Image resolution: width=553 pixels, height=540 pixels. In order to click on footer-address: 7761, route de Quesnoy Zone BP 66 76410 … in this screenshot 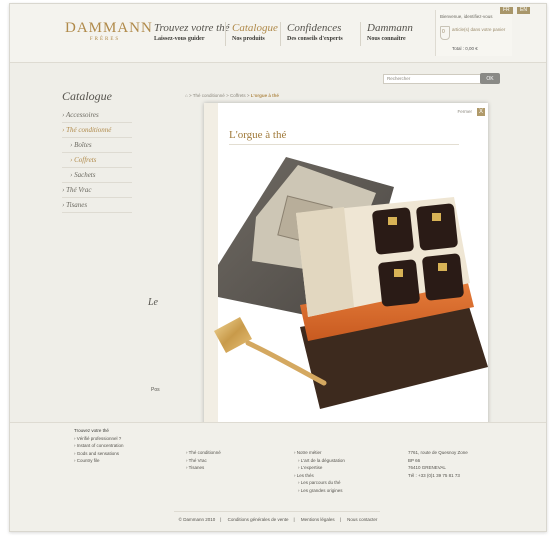, I will do `click(438, 464)`.